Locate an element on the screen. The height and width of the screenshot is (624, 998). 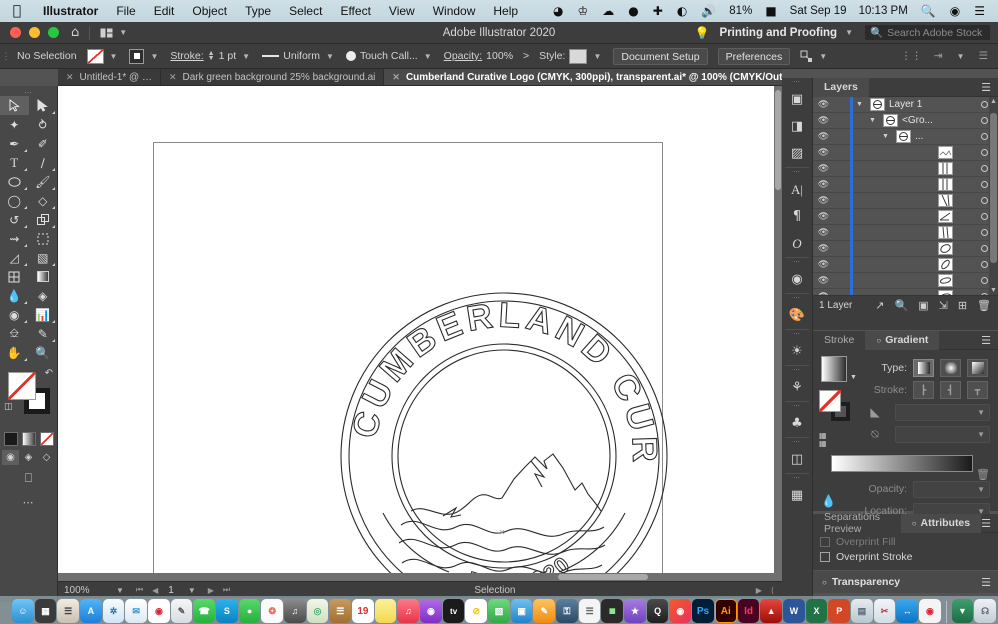
canvas-horizontal-scrollbar is located at coordinates (416, 577).